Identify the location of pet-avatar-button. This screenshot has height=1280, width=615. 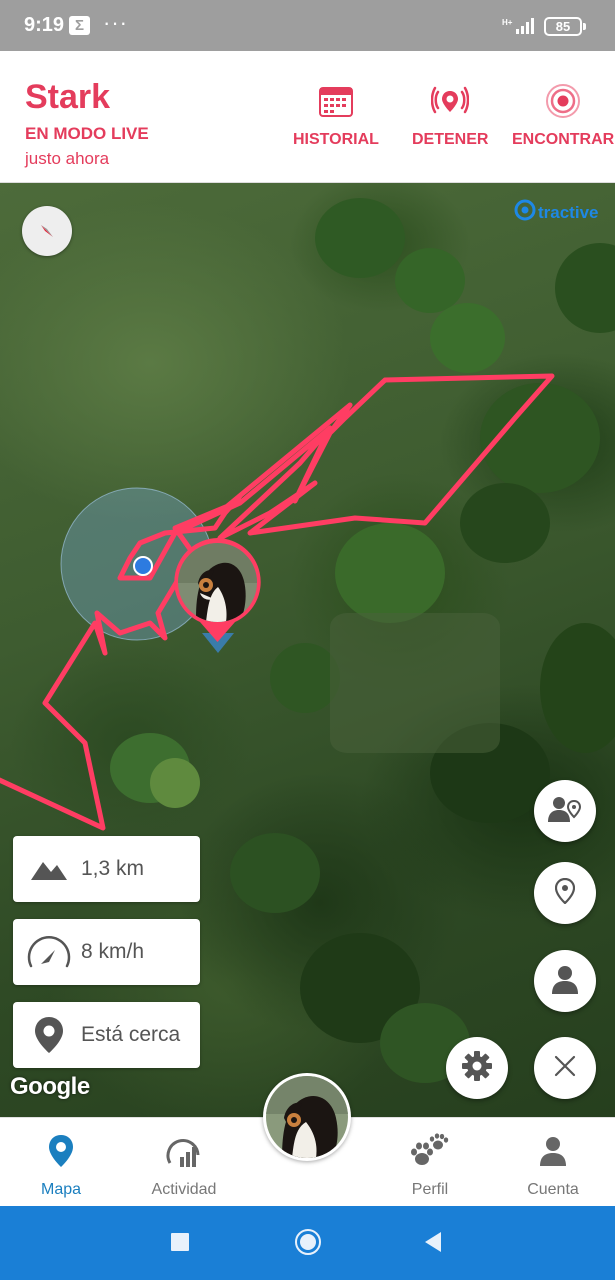
(307, 1117).